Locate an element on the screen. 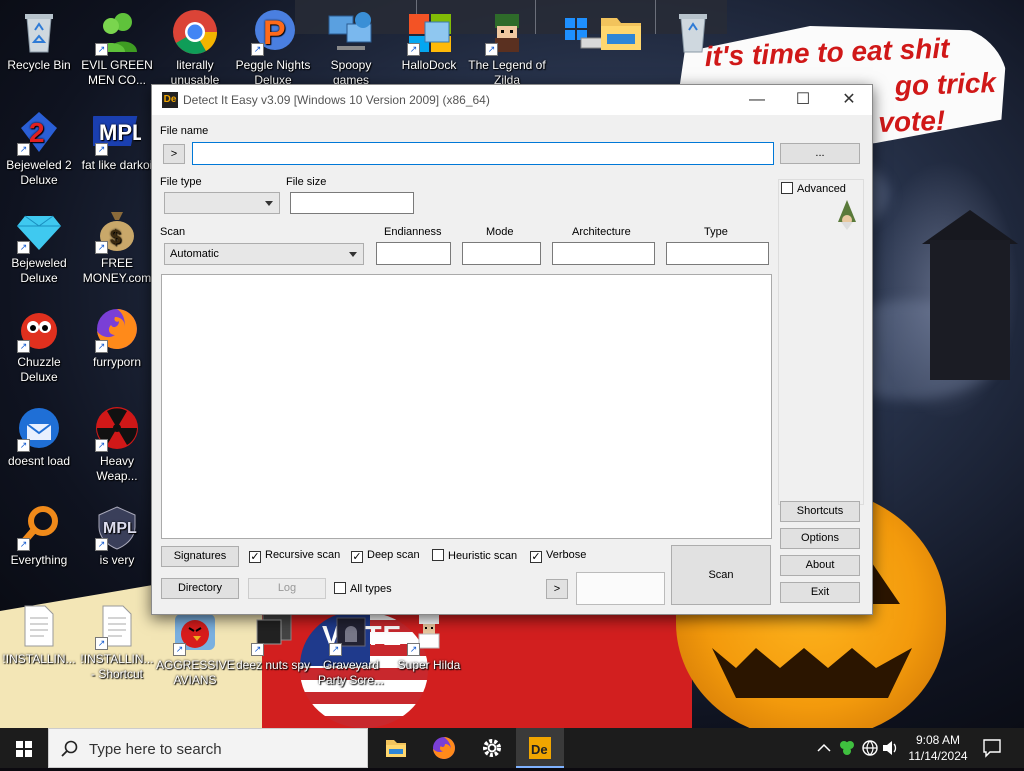  maximize-button: ☐ is located at coordinates (803, 100).